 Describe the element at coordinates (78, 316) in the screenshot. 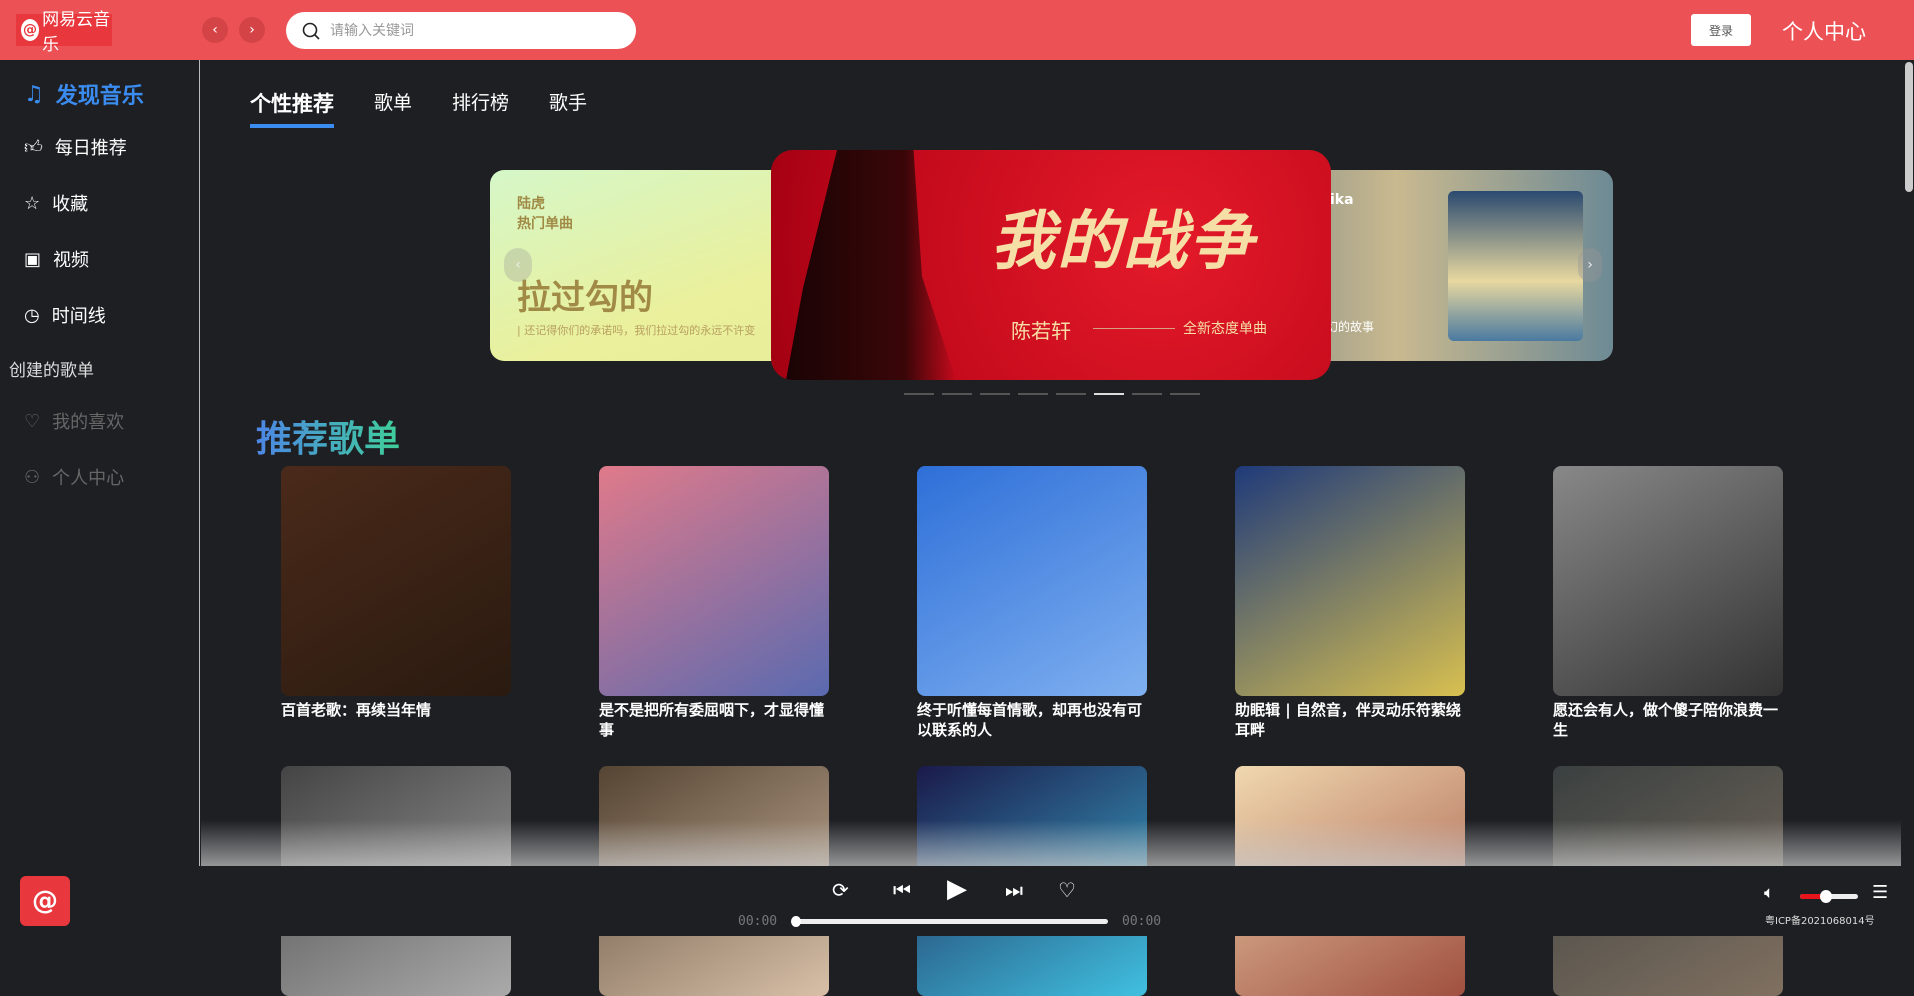

I see `sidebar-item-label: 时间线` at that location.